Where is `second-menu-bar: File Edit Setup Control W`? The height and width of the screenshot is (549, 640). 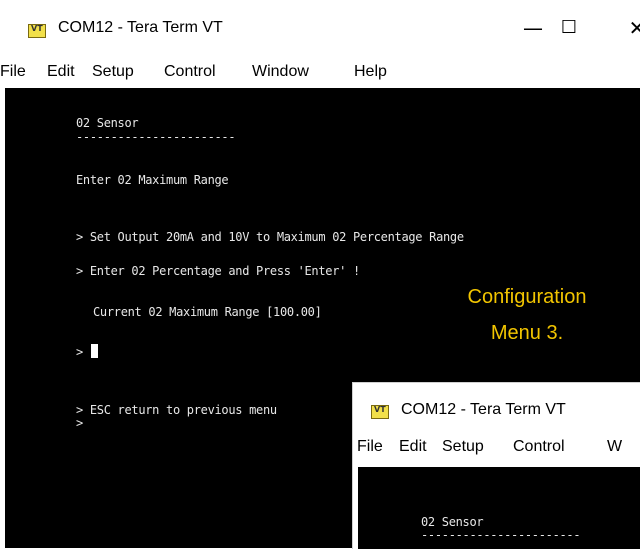
second-menu-bar: File Edit Setup Control W is located at coordinates (496, 448).